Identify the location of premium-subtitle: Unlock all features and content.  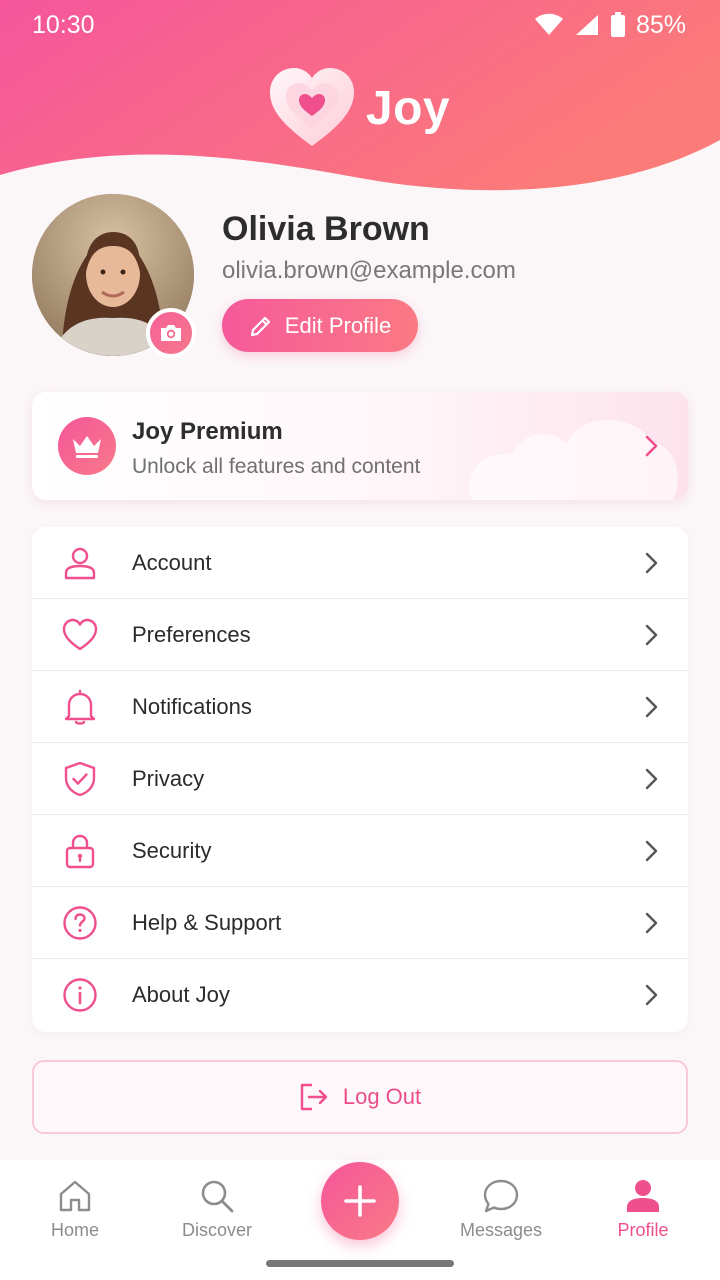
(276, 466).